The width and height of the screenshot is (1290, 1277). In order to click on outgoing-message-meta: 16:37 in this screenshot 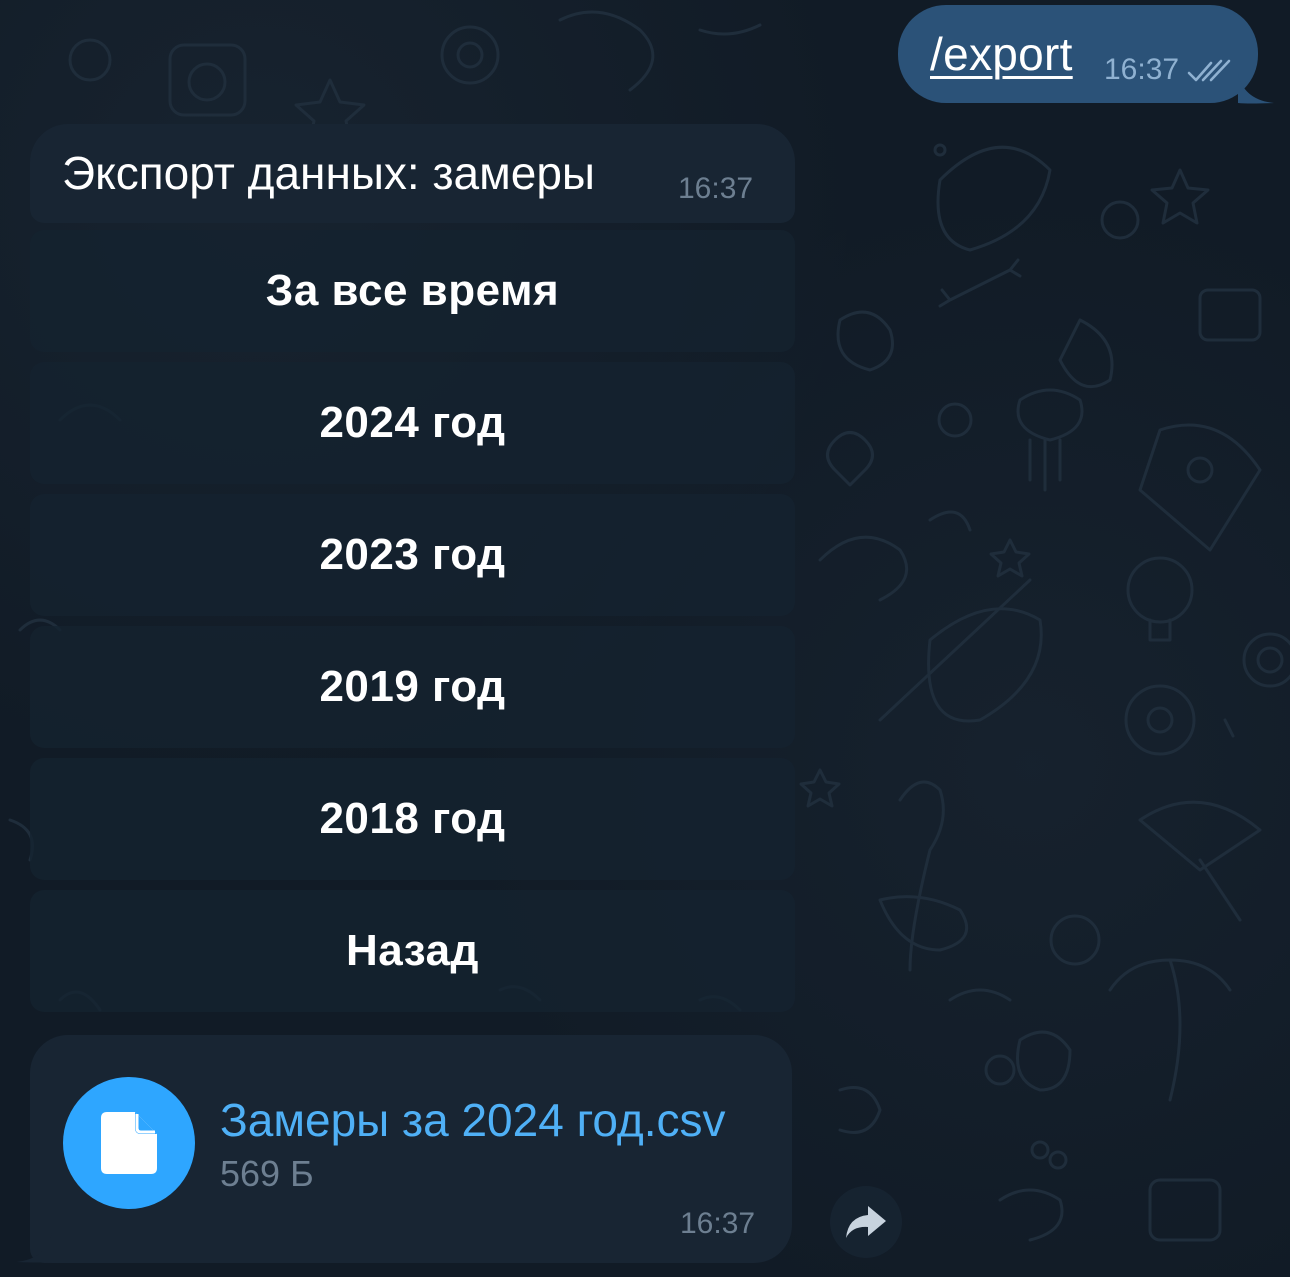, I will do `click(1167, 70)`.